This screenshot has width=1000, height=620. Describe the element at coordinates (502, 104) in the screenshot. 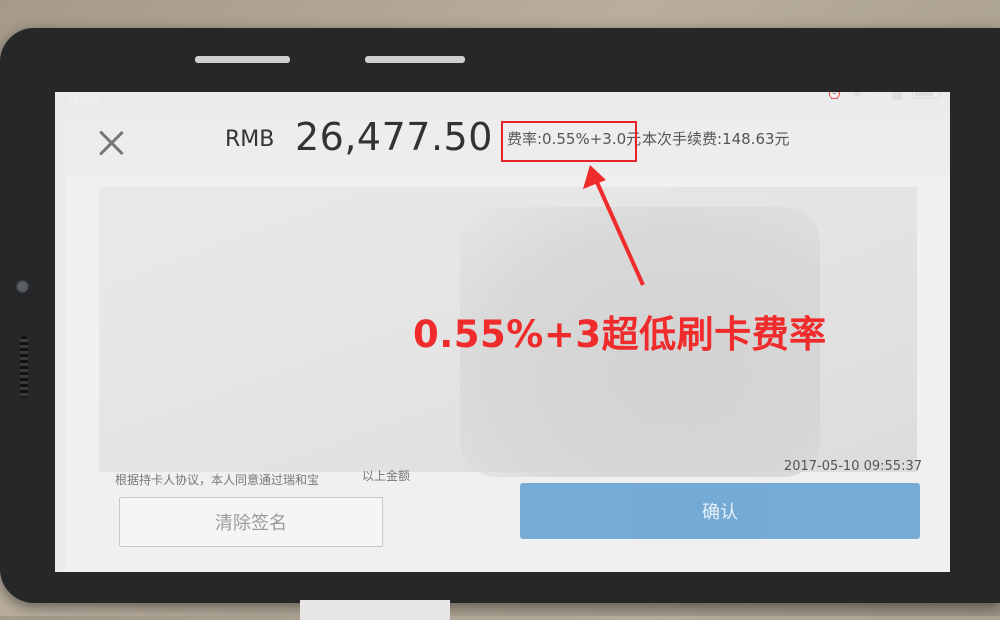

I see `status-bar: 9:55 ⏰ ✱ ◠ ▟` at that location.